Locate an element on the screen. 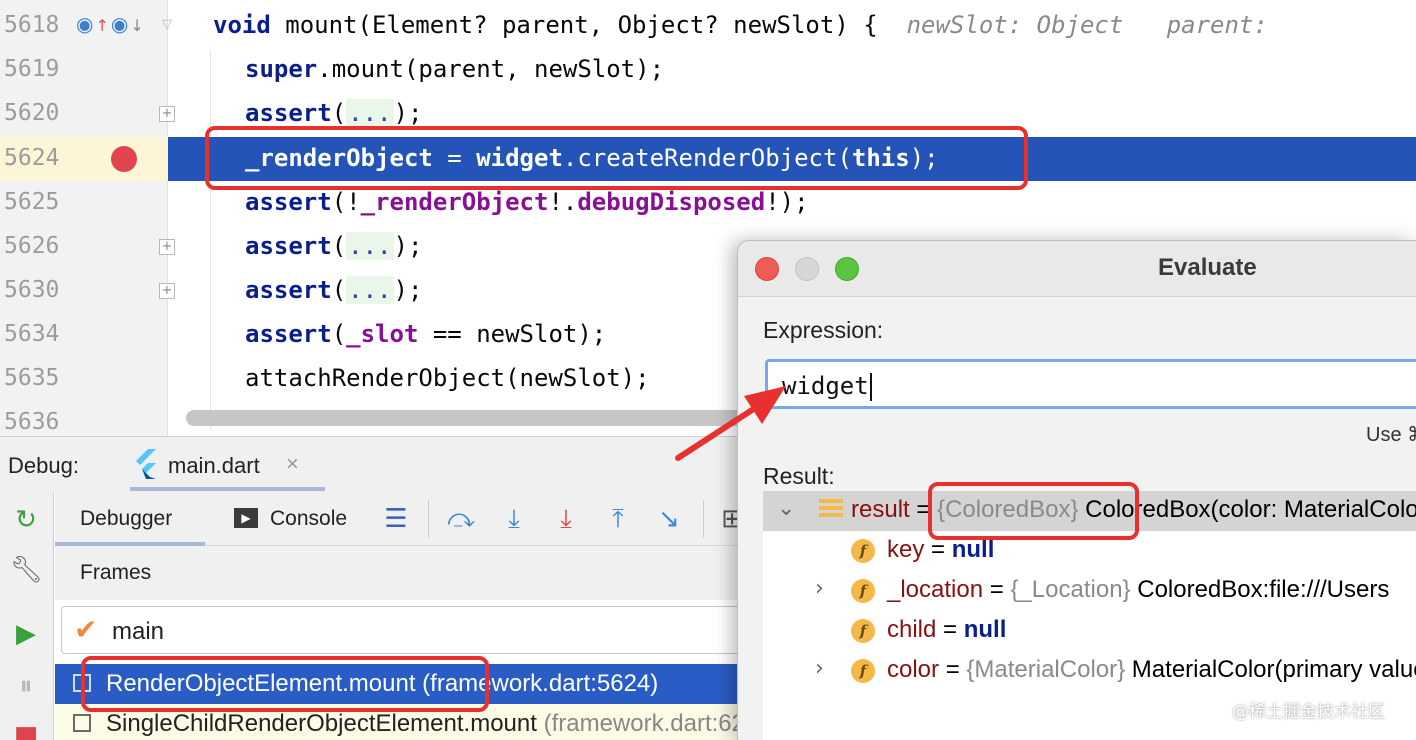 The width and height of the screenshot is (1416, 740). force-step-into-icon: ⤓ is located at coordinates (566, 519).